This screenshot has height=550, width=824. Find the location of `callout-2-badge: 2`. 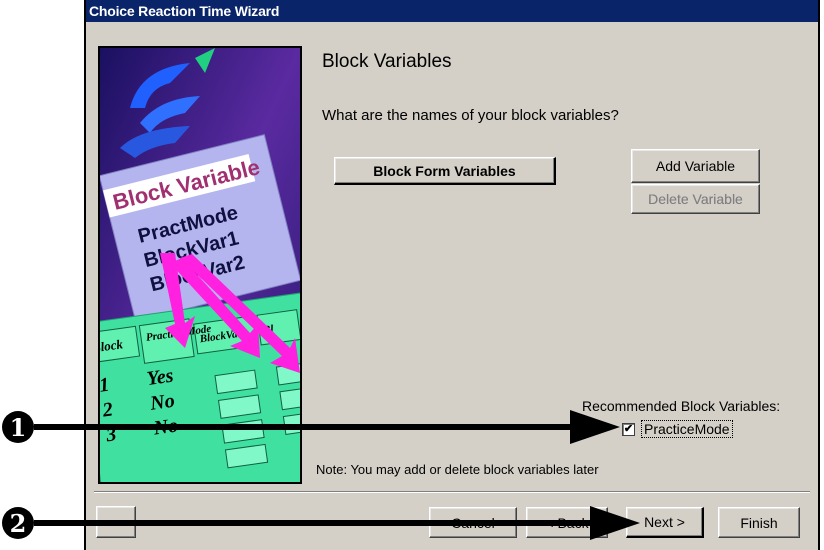

callout-2-badge: 2 is located at coordinates (18, 523).